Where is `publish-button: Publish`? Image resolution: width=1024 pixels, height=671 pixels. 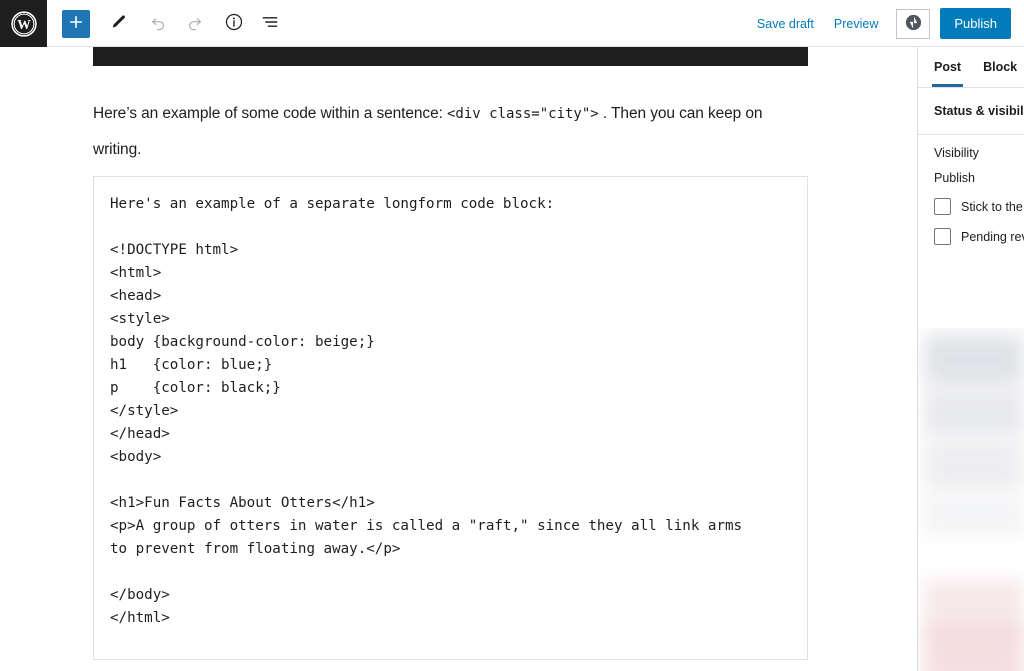
publish-button: Publish is located at coordinates (975, 23).